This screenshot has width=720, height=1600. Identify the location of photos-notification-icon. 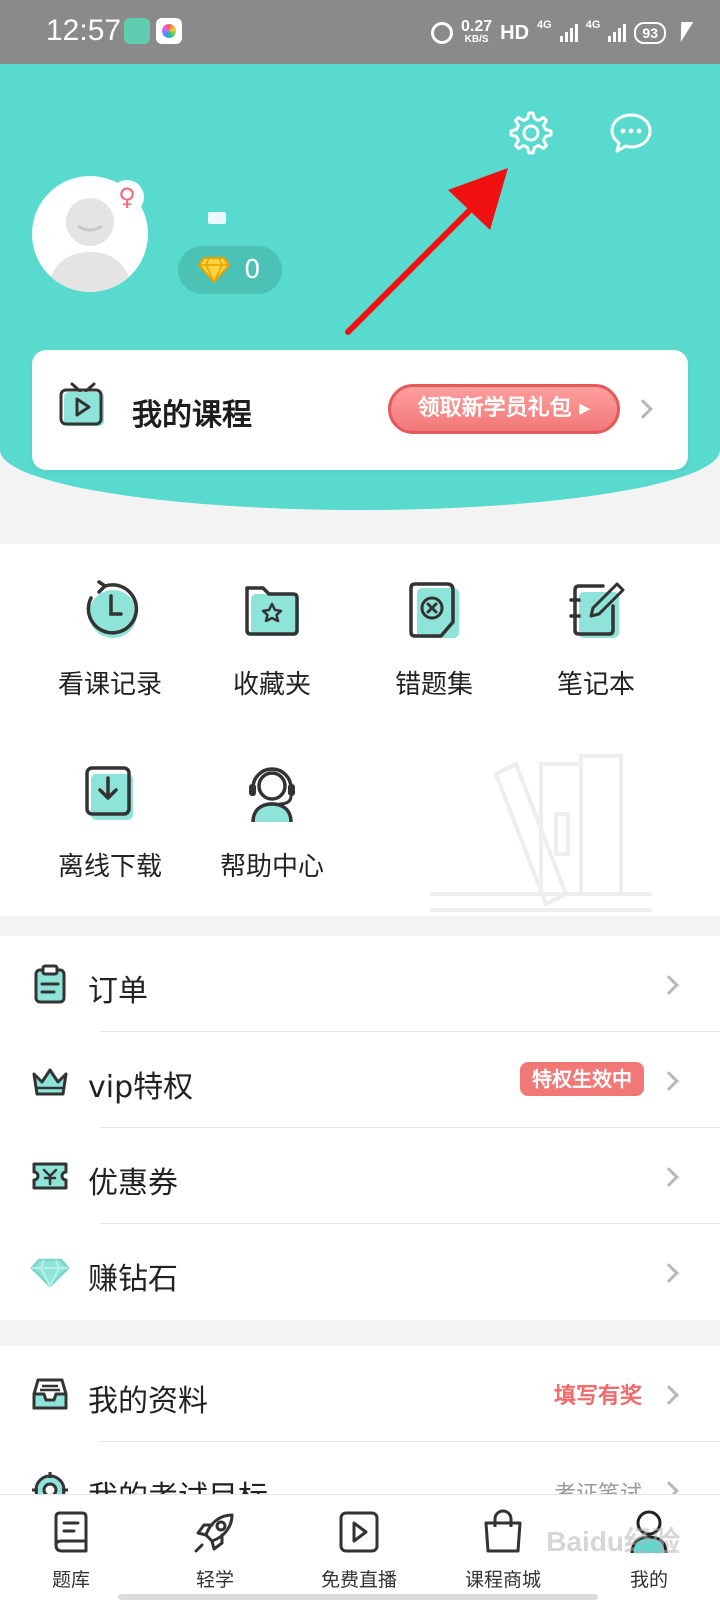
(169, 31).